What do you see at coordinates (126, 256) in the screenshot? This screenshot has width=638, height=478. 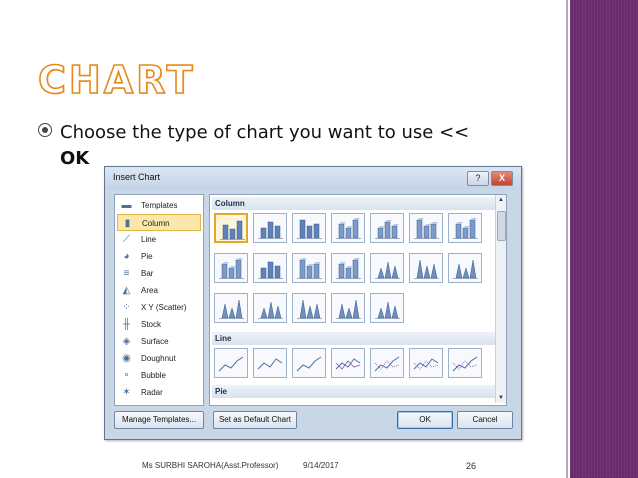 I see `pie-chart-icon: ◕` at bounding box center [126, 256].